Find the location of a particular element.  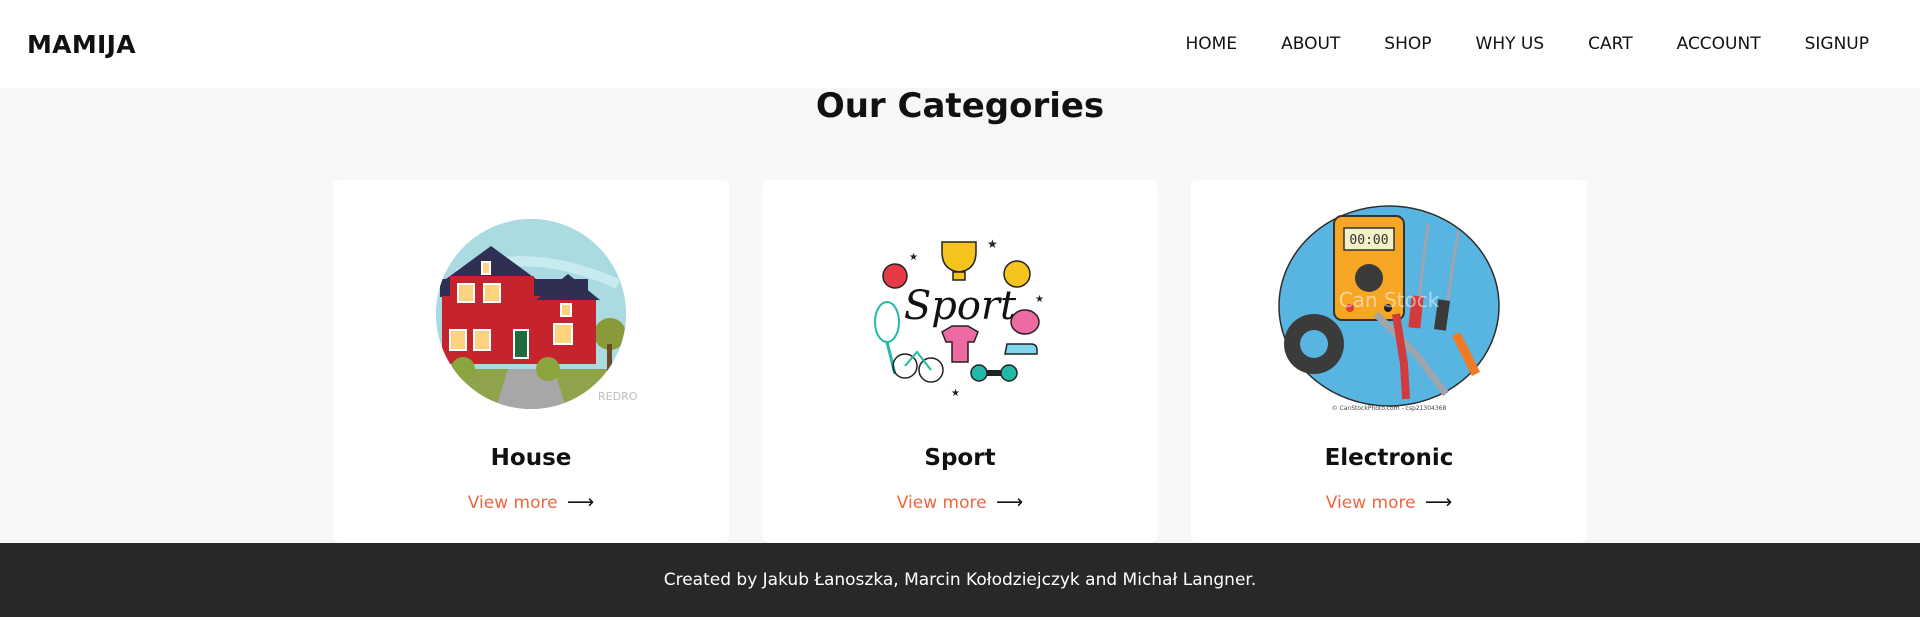

category-name: House is located at coordinates (531, 458).